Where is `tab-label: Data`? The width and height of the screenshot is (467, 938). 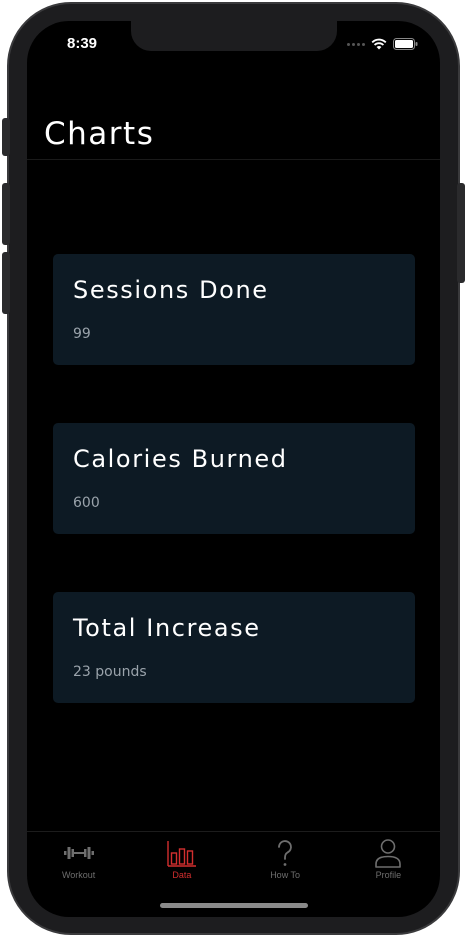
tab-label: Data is located at coordinates (182, 875).